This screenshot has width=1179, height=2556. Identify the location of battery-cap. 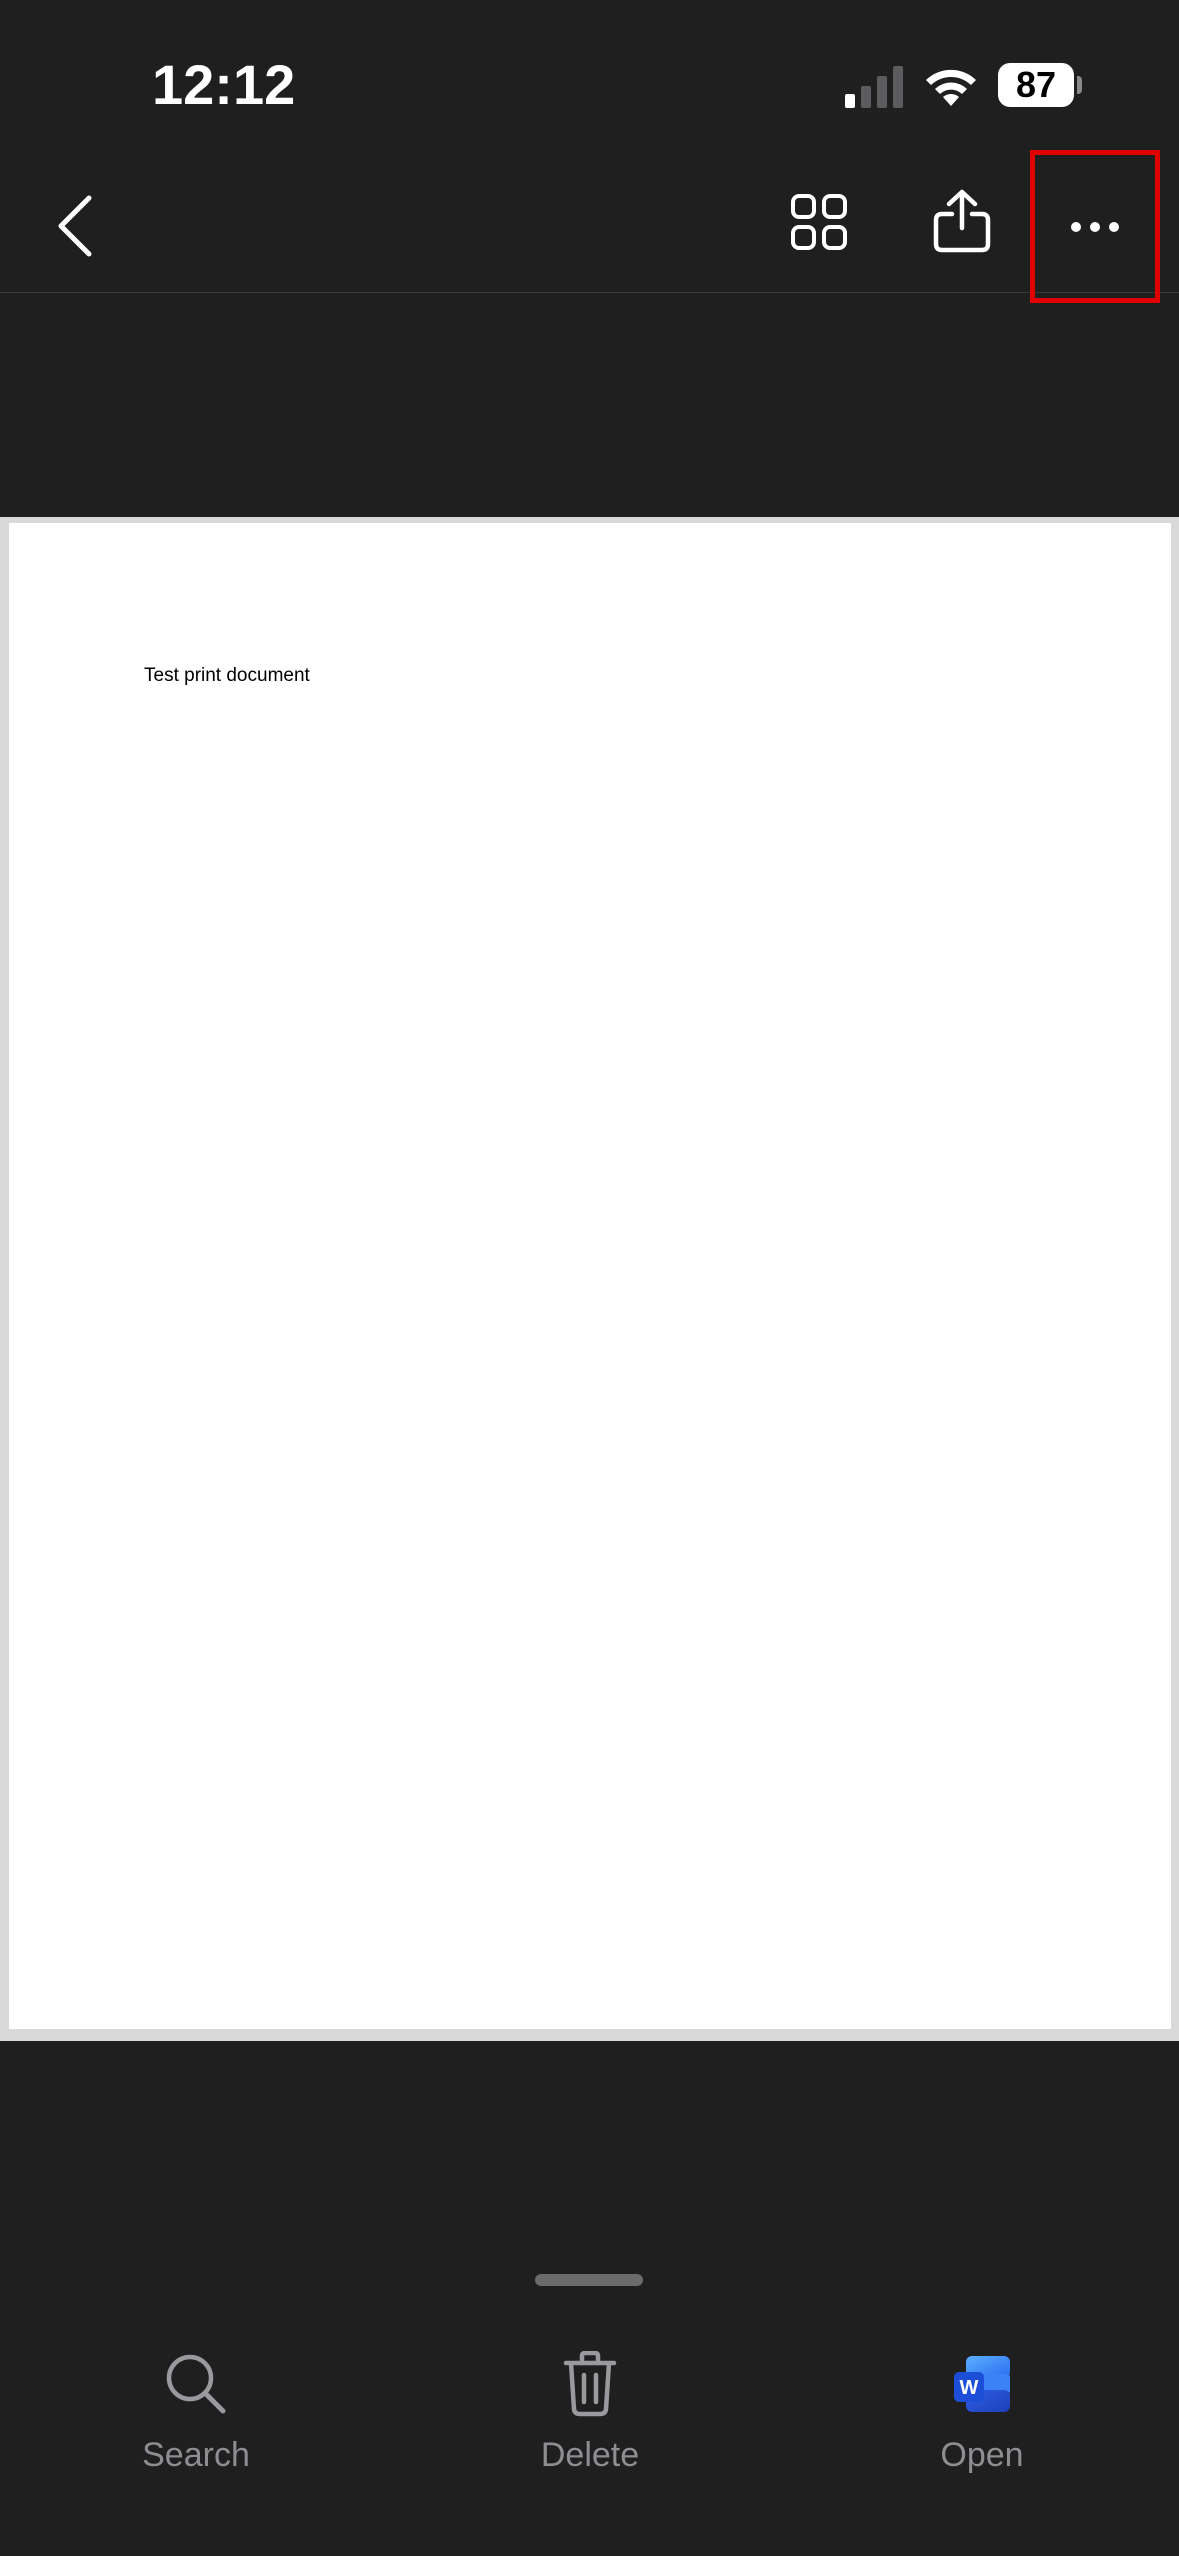
(1079, 85).